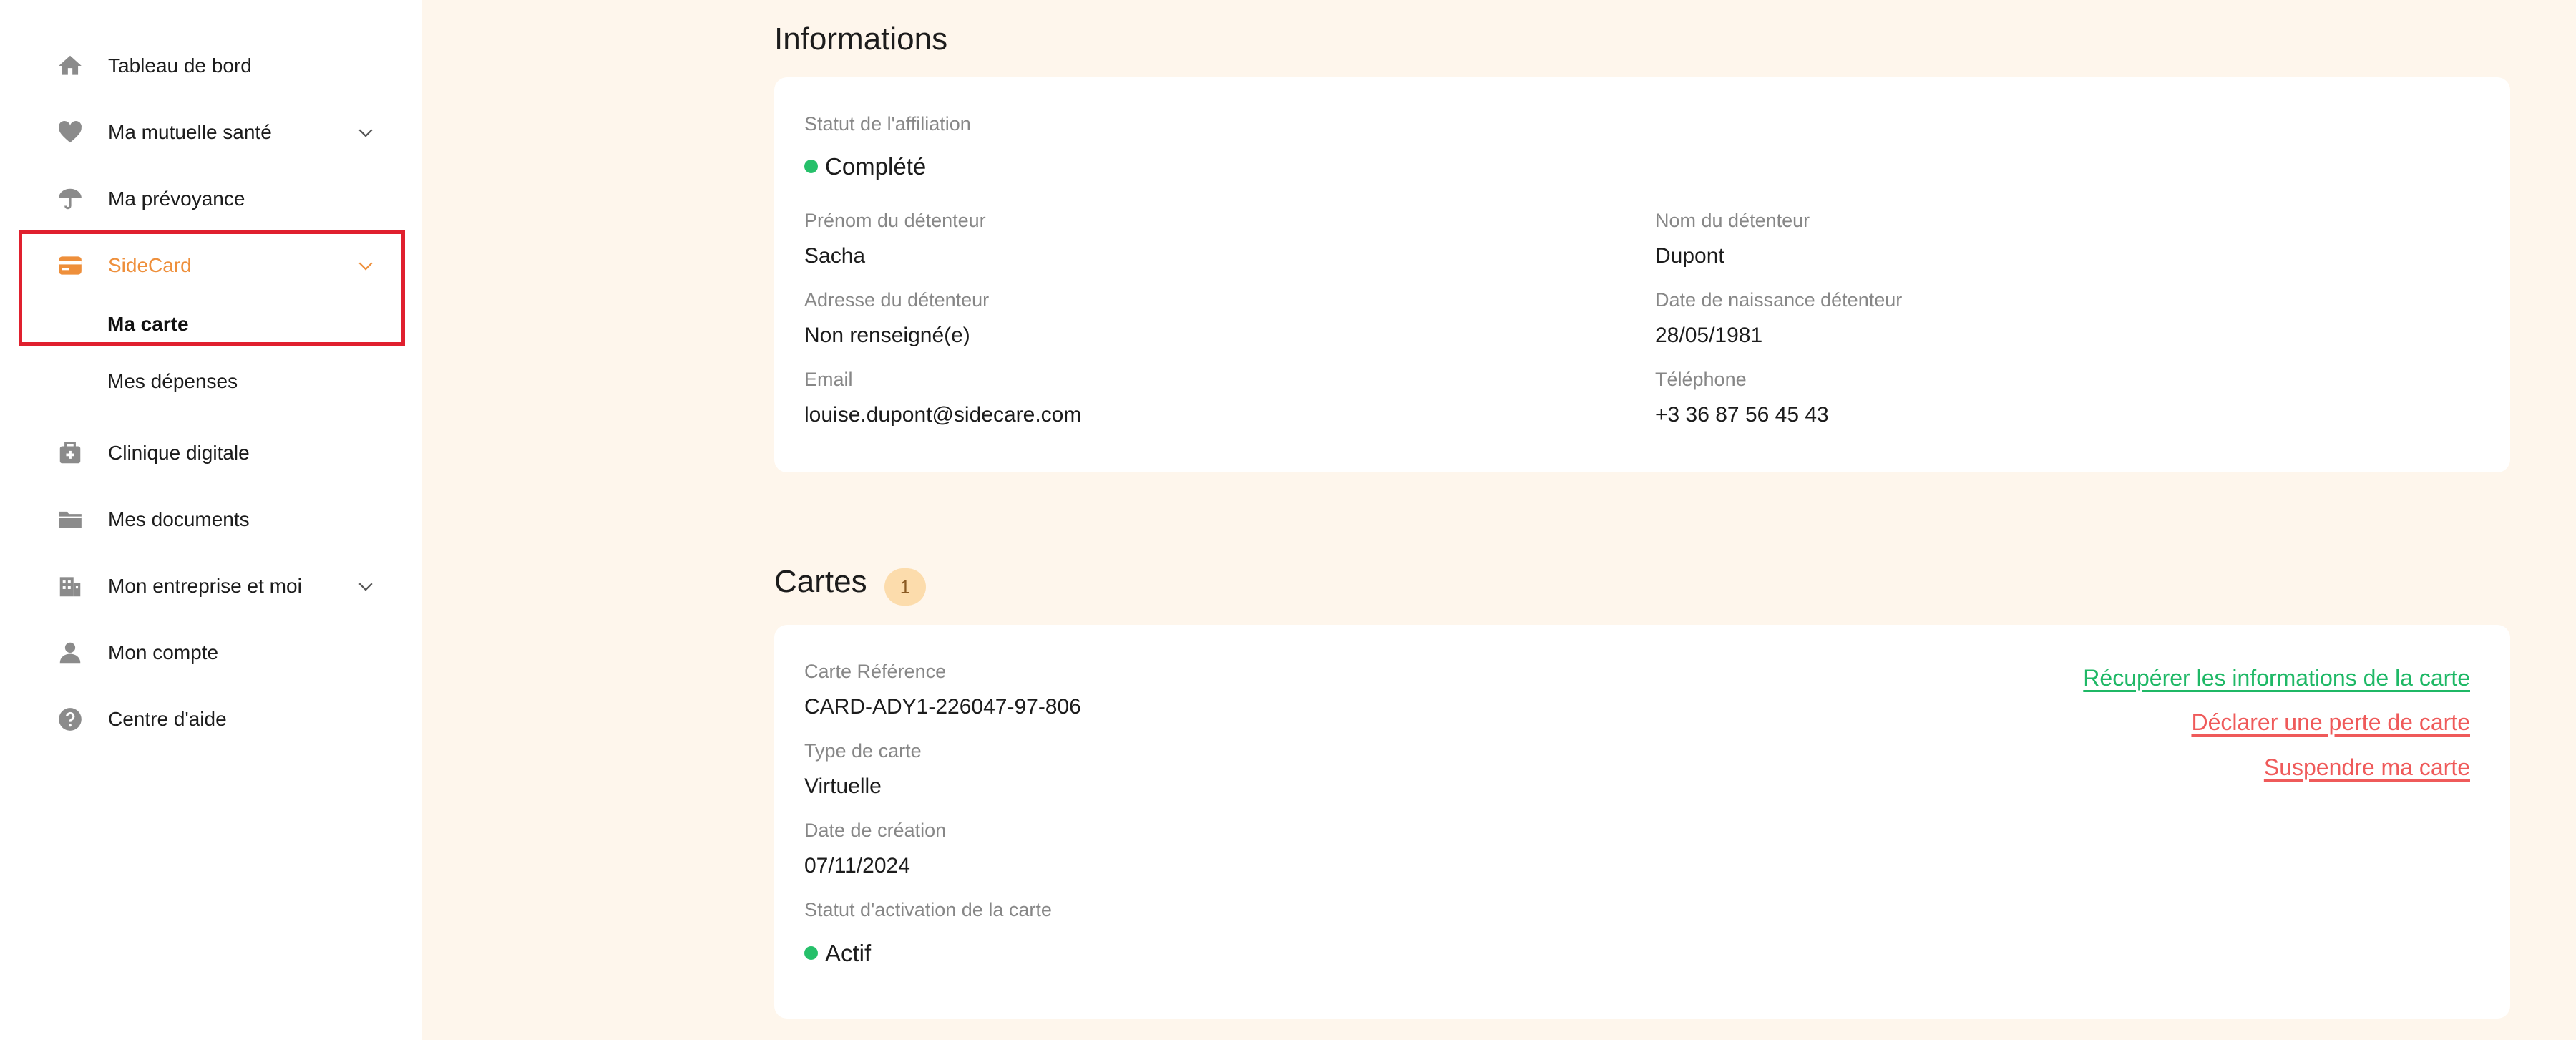  What do you see at coordinates (176, 199) in the screenshot?
I see `sidebar-item-label: Ma prévoyance` at bounding box center [176, 199].